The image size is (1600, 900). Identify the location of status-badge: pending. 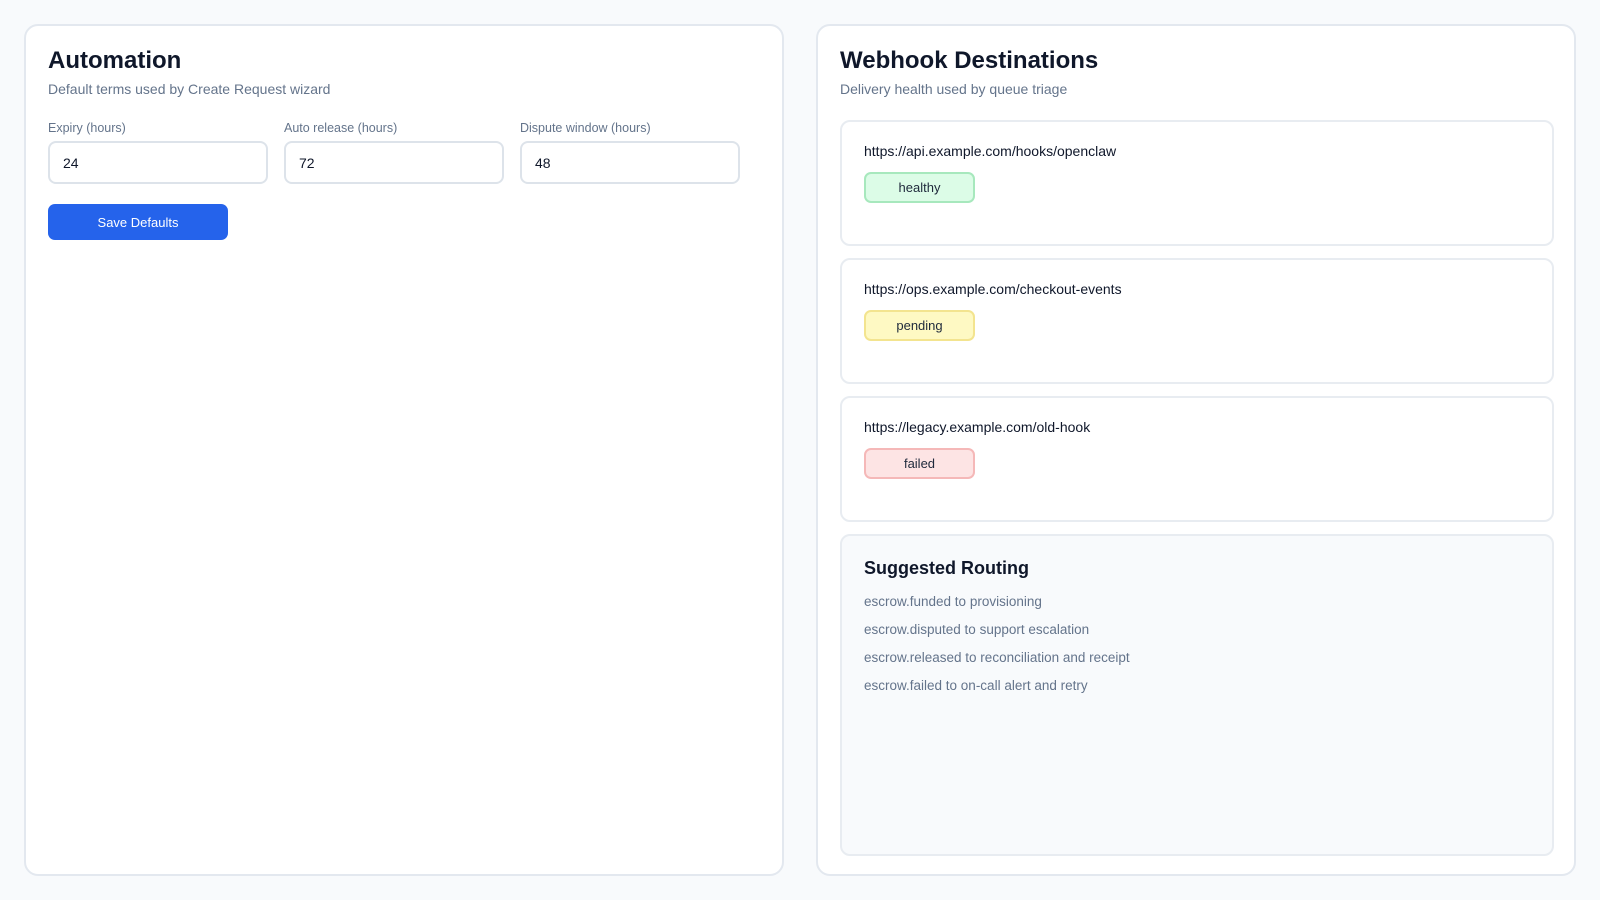
(919, 325).